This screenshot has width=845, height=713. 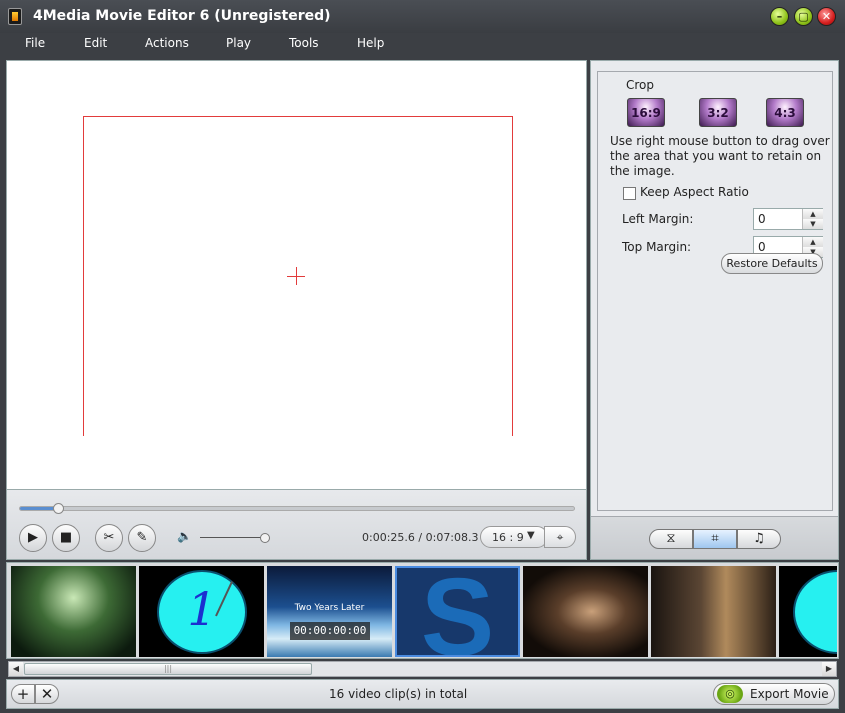 I want to click on pencil-icon: ✎, so click(x=142, y=537).